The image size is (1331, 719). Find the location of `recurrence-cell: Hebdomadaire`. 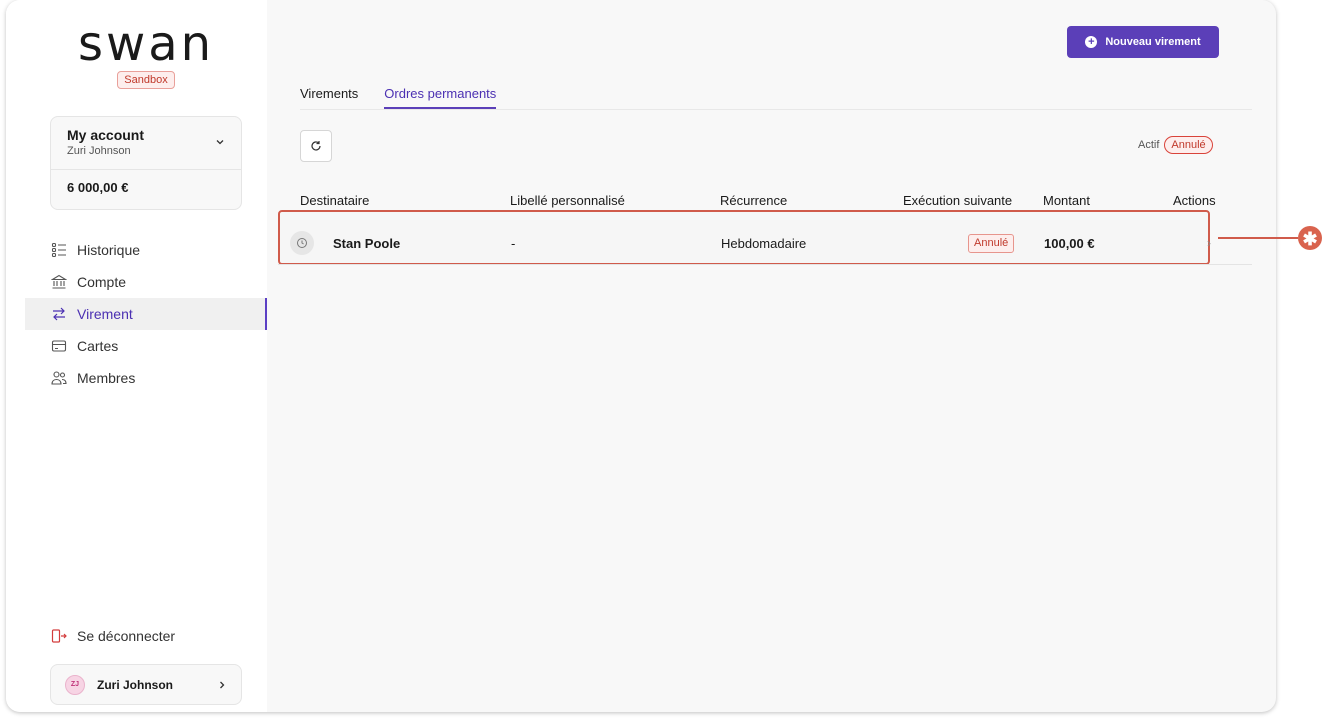

recurrence-cell: Hebdomadaire is located at coordinates (764, 243).